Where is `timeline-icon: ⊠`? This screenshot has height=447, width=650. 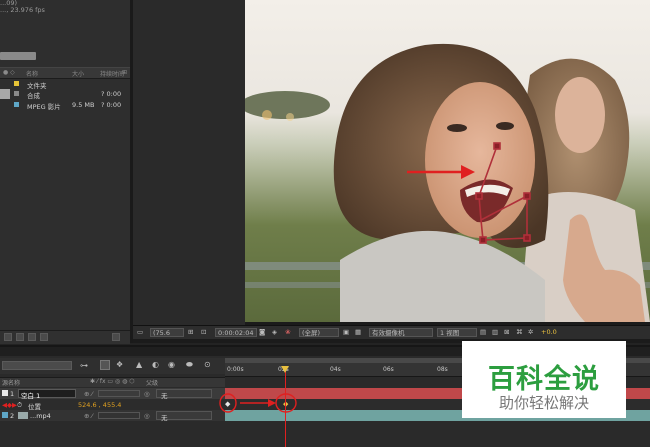 timeline-icon: ⊠ is located at coordinates (509, 332).